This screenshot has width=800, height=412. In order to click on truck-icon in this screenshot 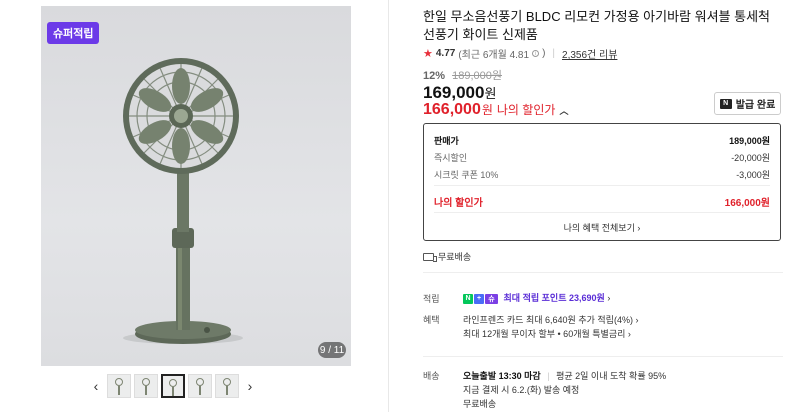, I will do `click(430, 257)`.